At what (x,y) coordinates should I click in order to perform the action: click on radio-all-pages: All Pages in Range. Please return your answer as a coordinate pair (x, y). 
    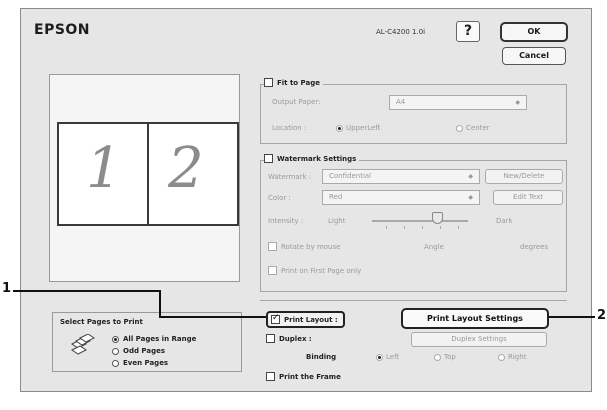
    Looking at the image, I should click on (154, 339).